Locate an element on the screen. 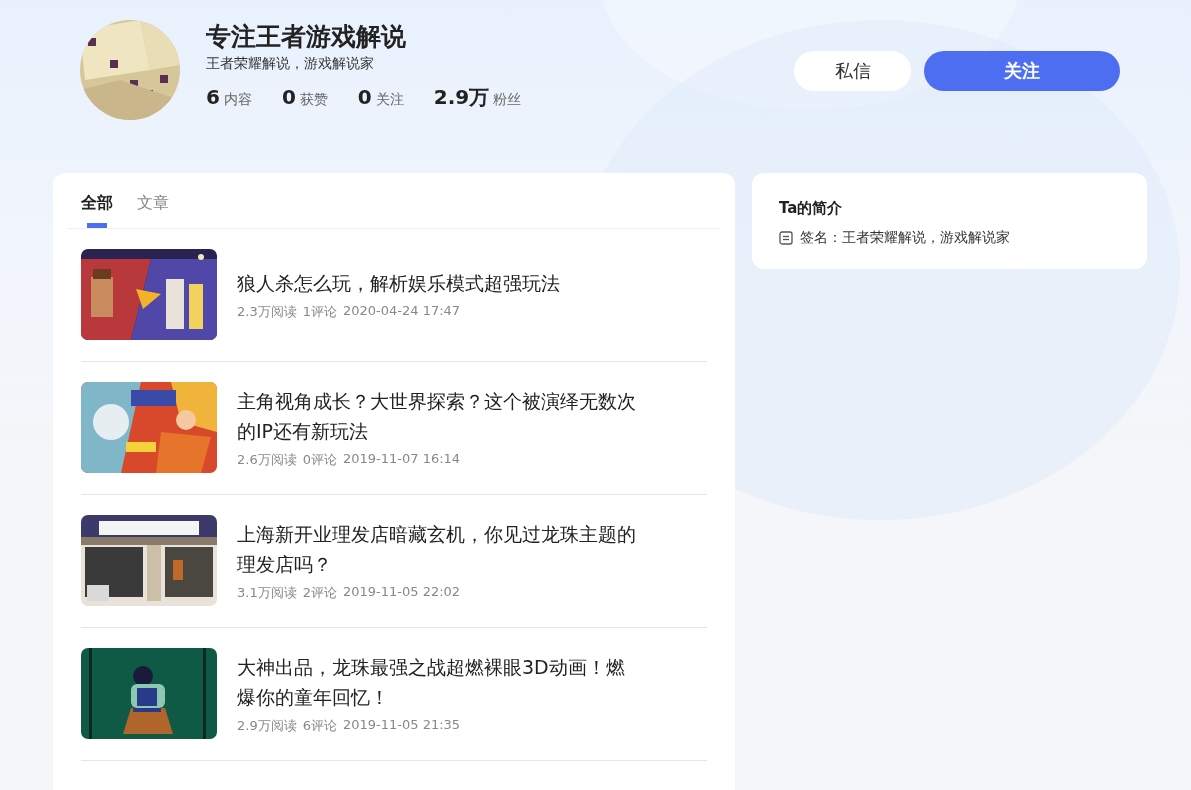 The height and width of the screenshot is (790, 1191). follow-button: 关注 is located at coordinates (1022, 71).